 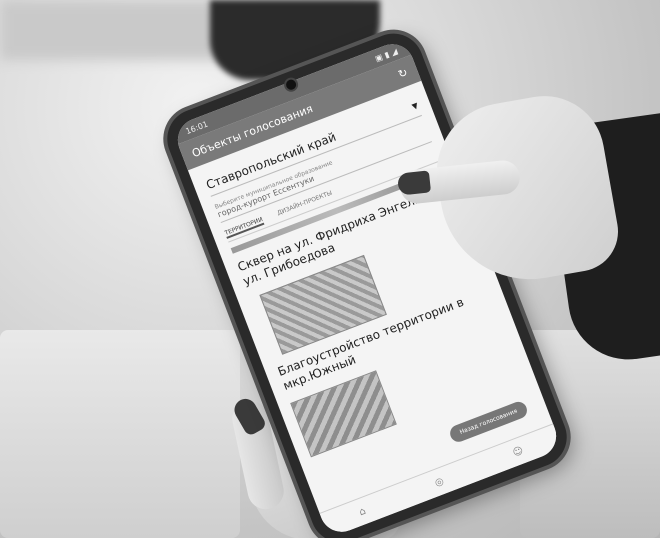 What do you see at coordinates (415, 106) in the screenshot?
I see `chevron-down-icon: ▾` at bounding box center [415, 106].